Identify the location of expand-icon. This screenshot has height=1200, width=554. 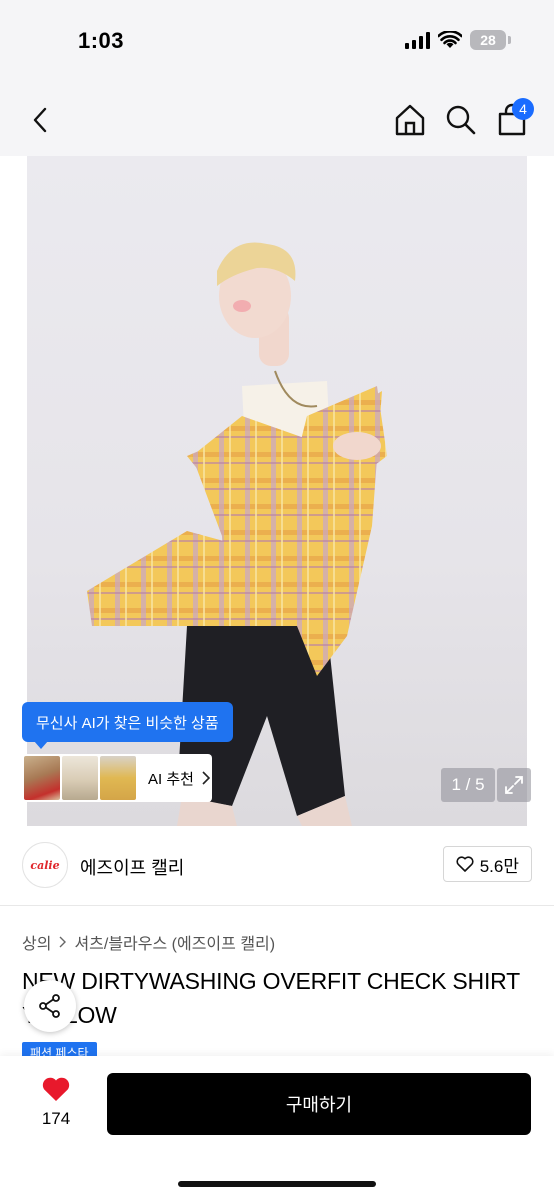
(514, 785).